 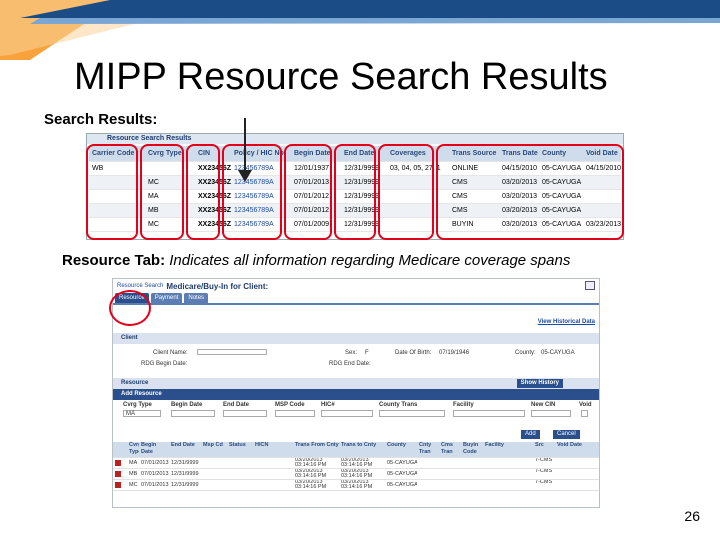 I want to click on new-cin-input, so click(x=551, y=413).